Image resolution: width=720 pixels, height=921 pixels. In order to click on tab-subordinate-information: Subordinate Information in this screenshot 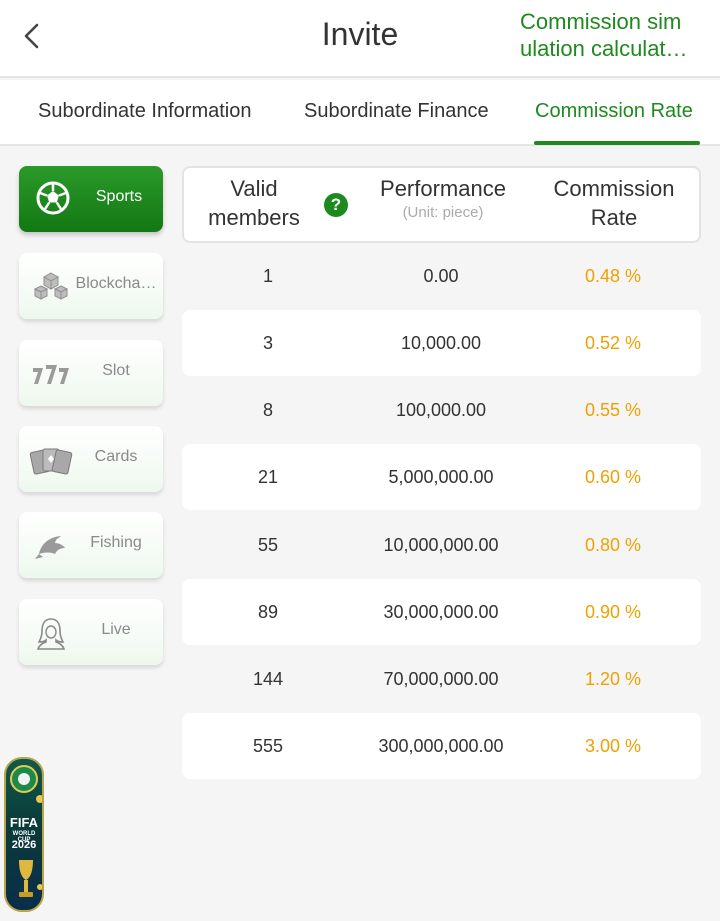, I will do `click(144, 111)`.